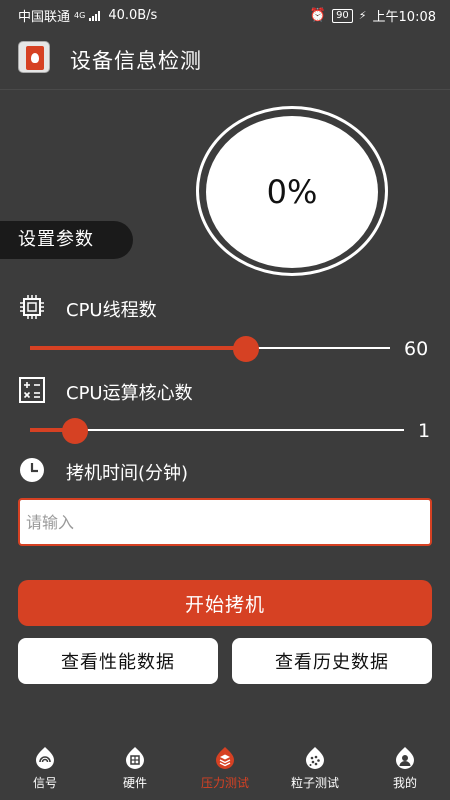 The height and width of the screenshot is (800, 450). I want to click on burn-time-input, so click(225, 522).